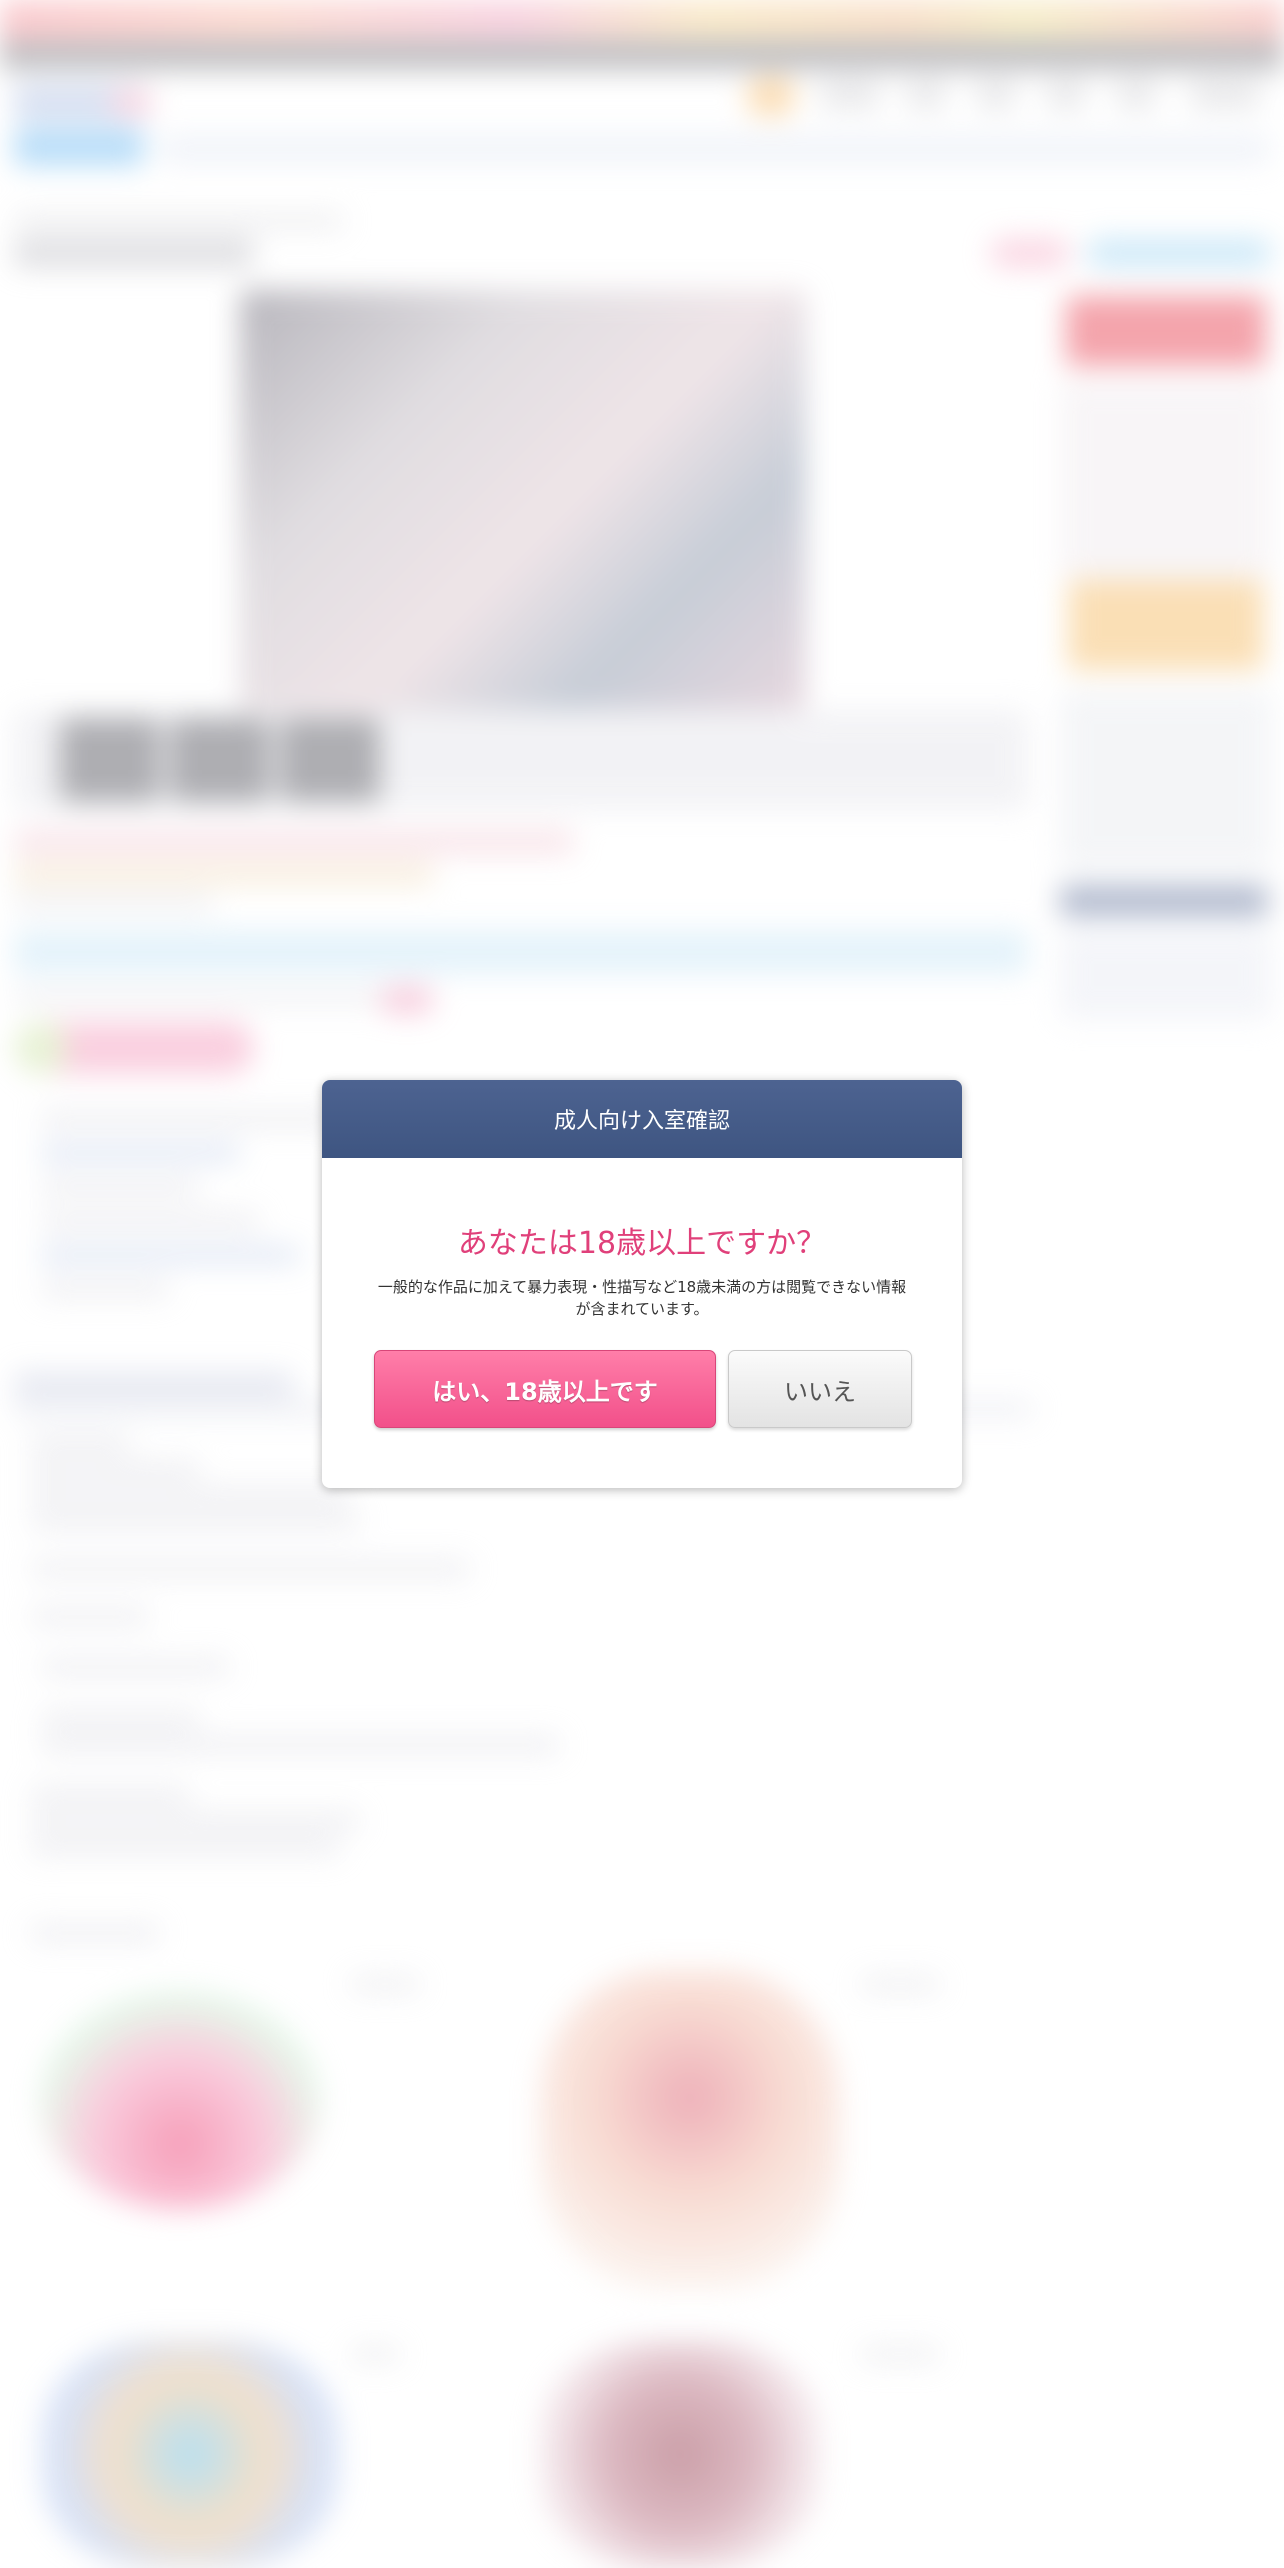 This screenshot has width=1284, height=2568. Describe the element at coordinates (642, 20) in the screenshot. I see `top-decorative-stripe` at that location.